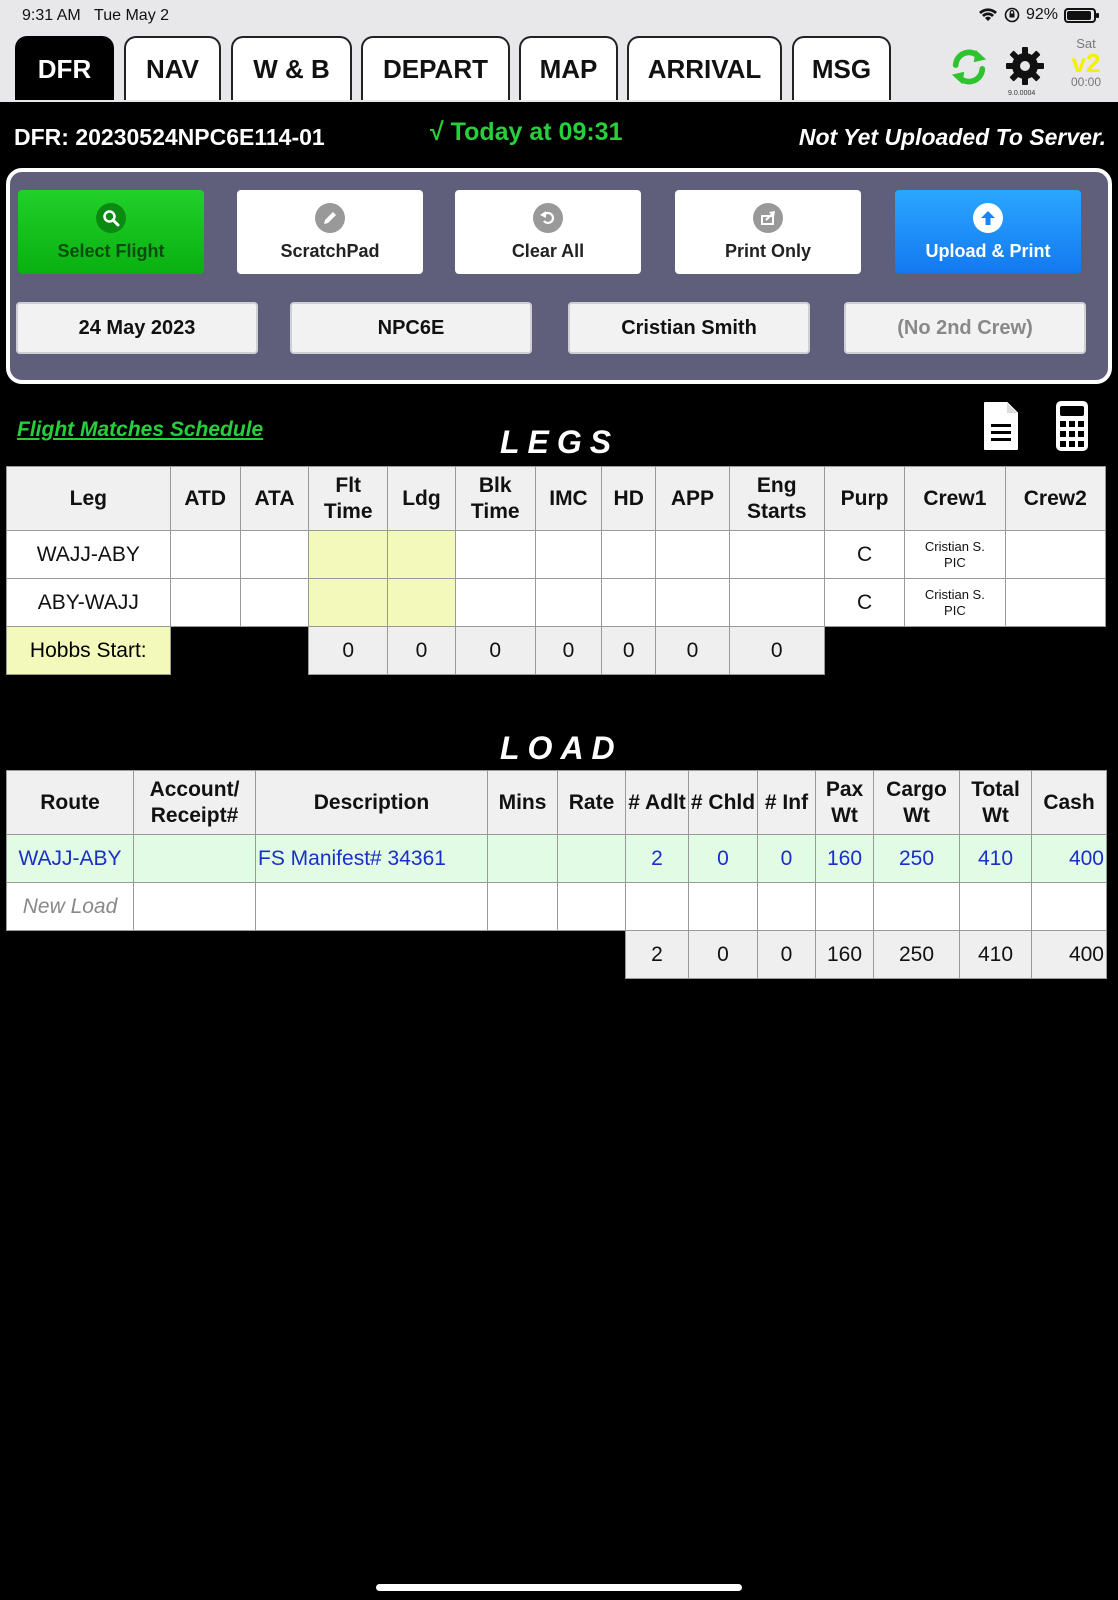 This screenshot has width=1118, height=1600. Describe the element at coordinates (526, 132) in the screenshot. I see `today-status: √ Today at 09:31` at that location.